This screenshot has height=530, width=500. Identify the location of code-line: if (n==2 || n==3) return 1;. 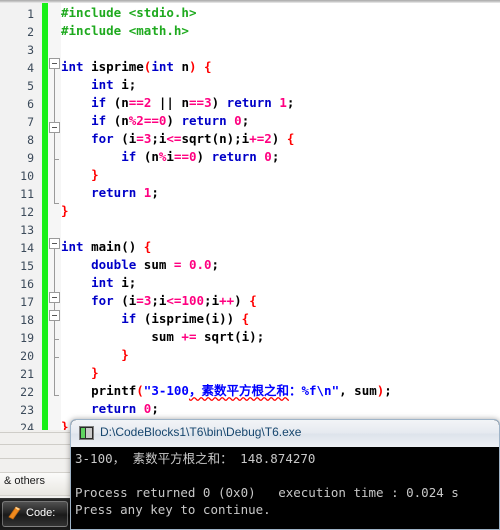
(250, 103).